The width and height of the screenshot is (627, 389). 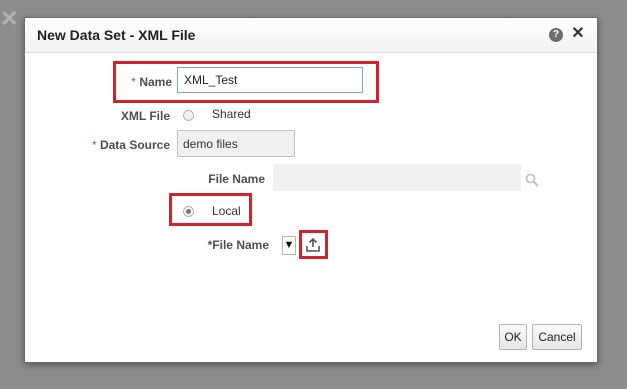 What do you see at coordinates (236, 179) in the screenshot?
I see `file-name-shared-label: File Name` at bounding box center [236, 179].